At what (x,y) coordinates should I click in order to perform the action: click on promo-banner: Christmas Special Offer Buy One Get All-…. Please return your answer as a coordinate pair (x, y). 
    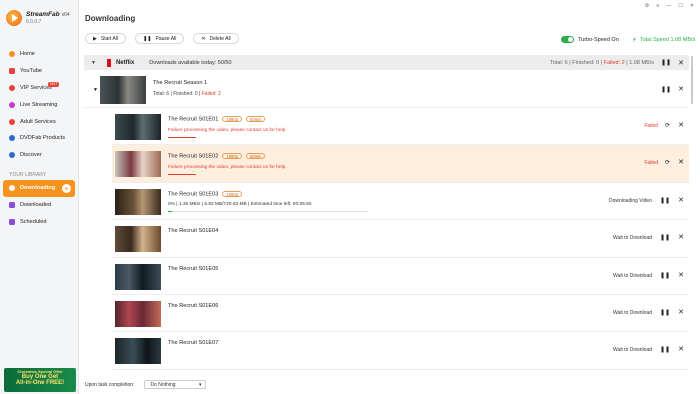
    Looking at the image, I should click on (40, 380).